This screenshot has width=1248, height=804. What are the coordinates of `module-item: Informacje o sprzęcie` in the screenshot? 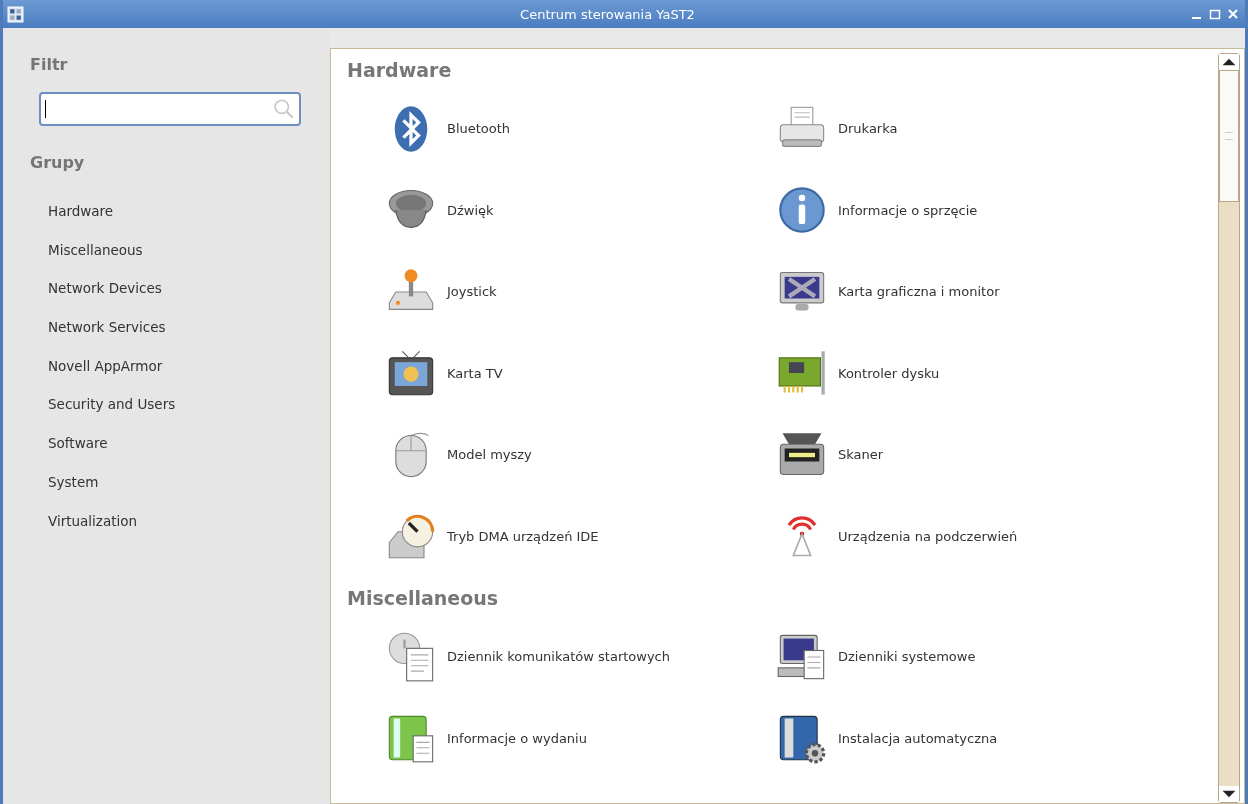 It's located at (976, 210).